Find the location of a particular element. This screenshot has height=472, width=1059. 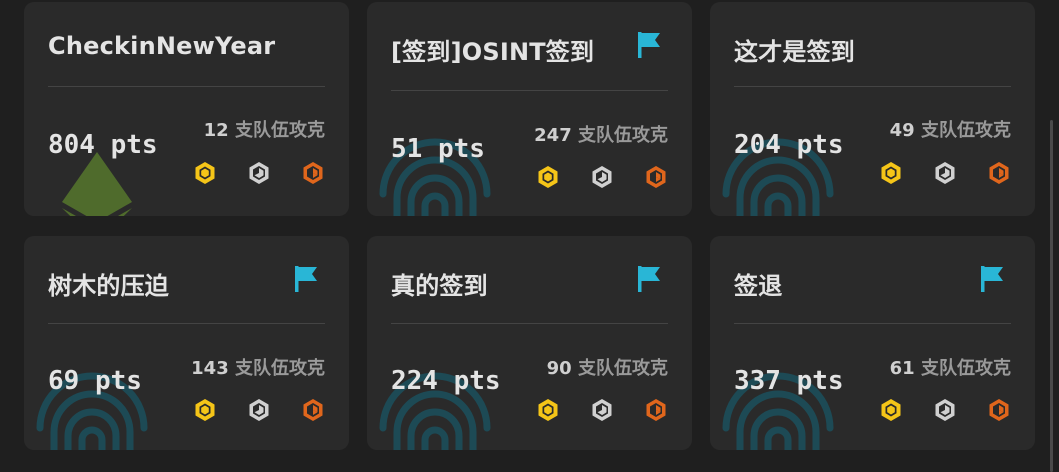

solve-number: 61 is located at coordinates (902, 368).